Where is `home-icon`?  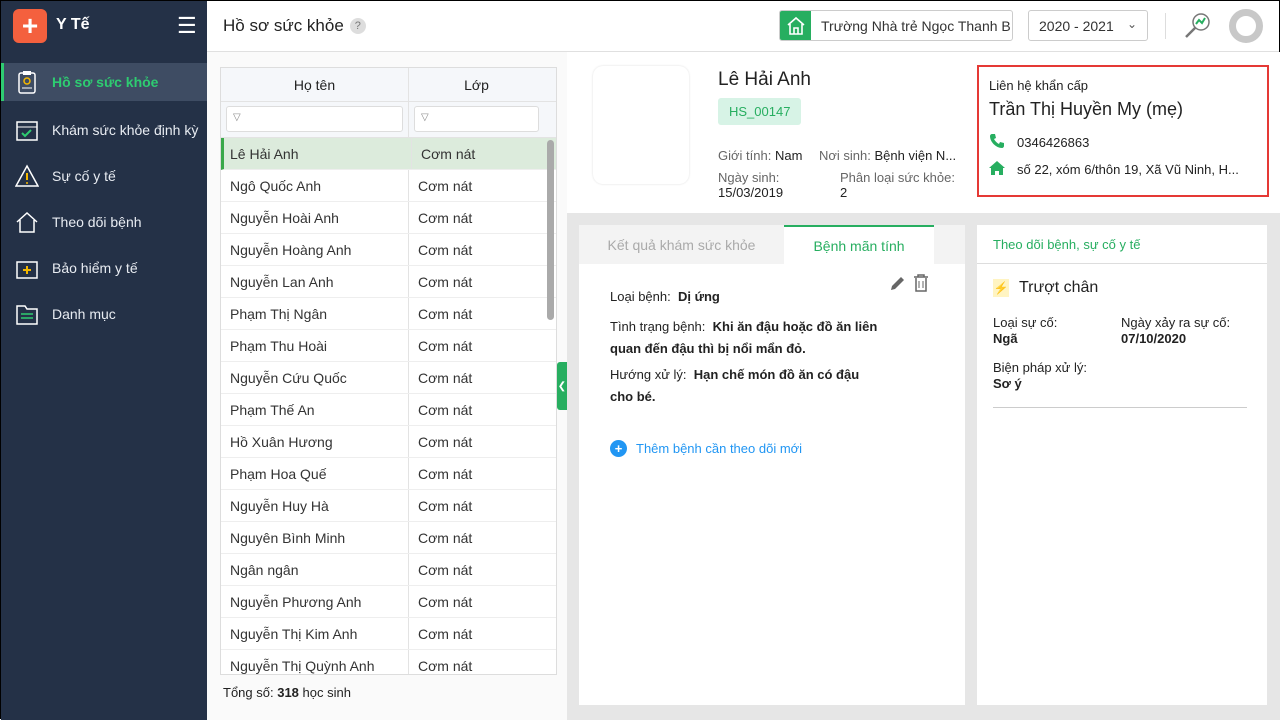 home-icon is located at coordinates (997, 169).